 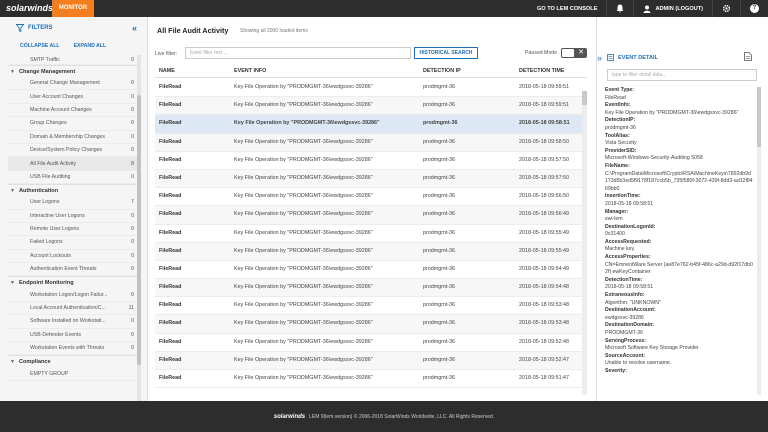 I want to click on sidebar-scrollbar-thumb, so click(x=139, y=230).